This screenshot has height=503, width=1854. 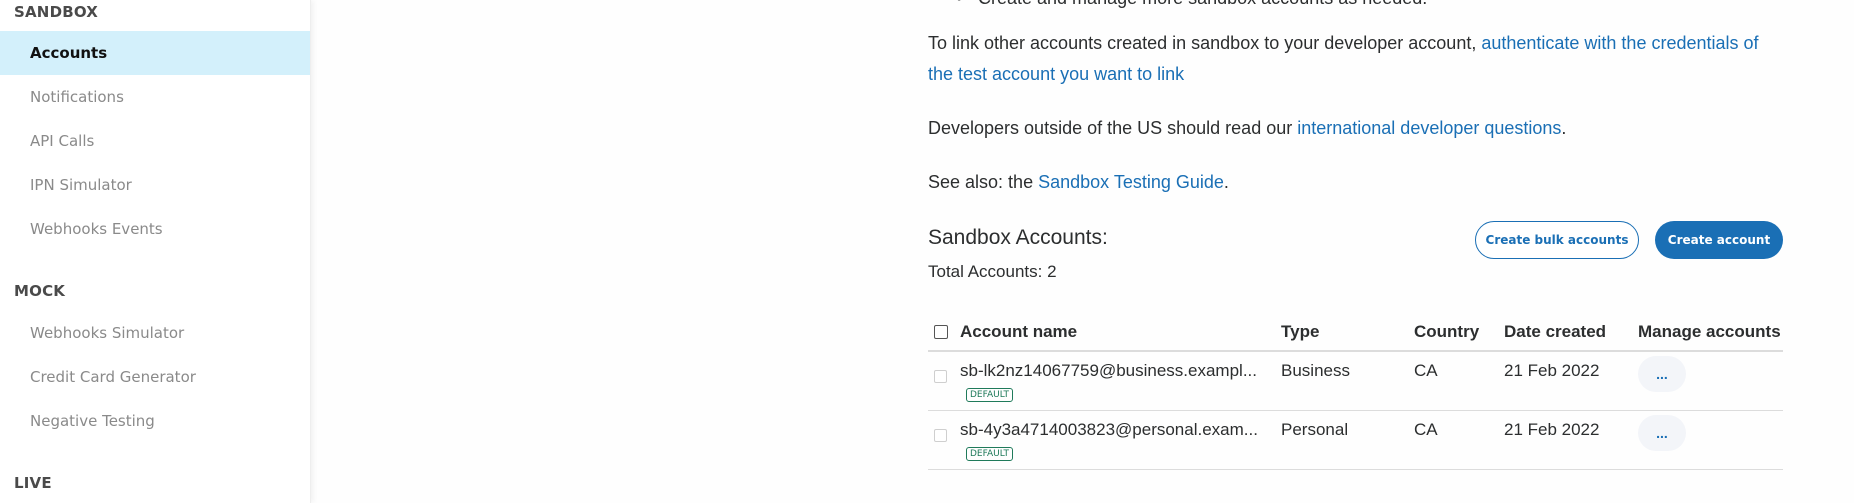 I want to click on sidebar-item-ipn-simulator: IPN Simulator, so click(x=155, y=185).